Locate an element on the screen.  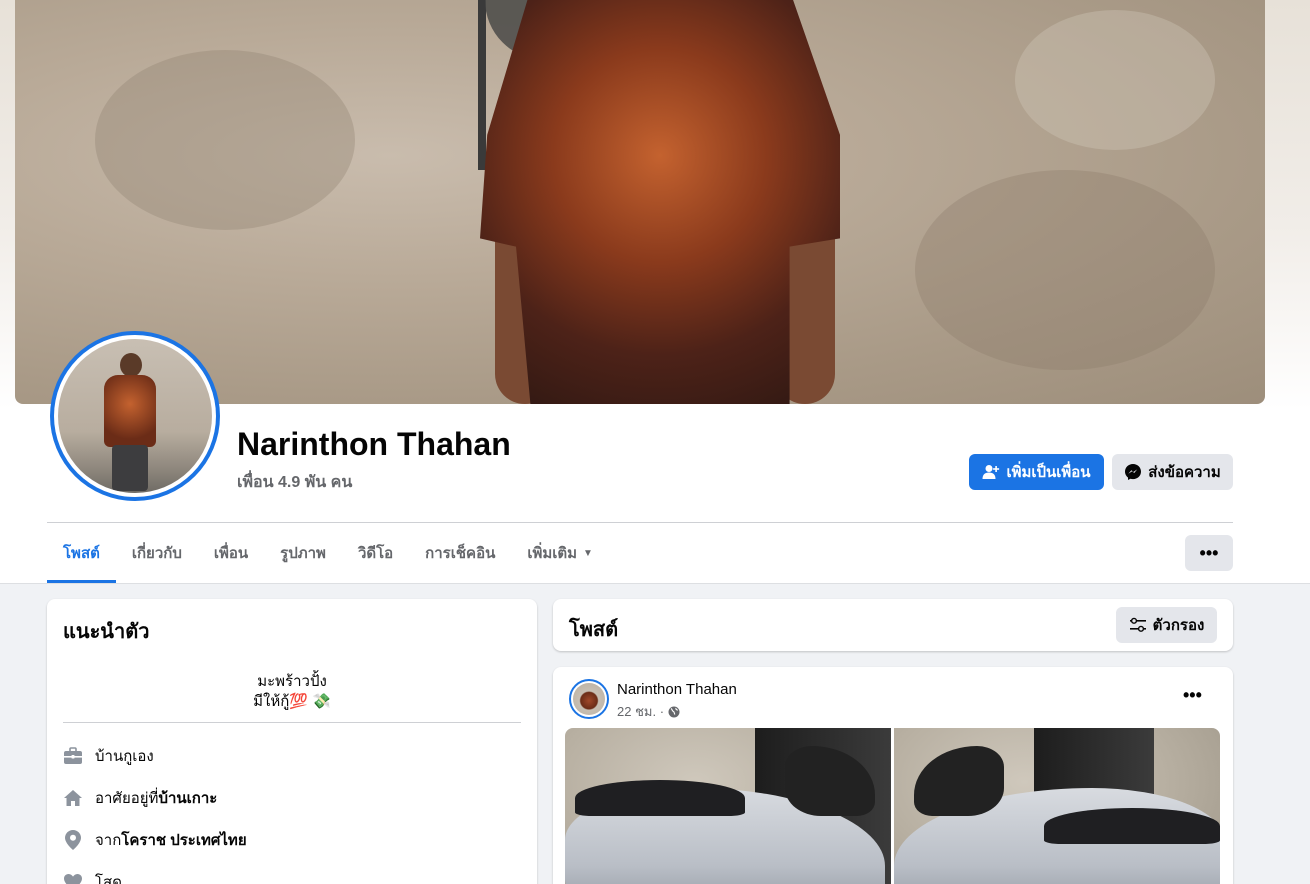
tab-posts: โพสต์ is located at coordinates (81, 553).